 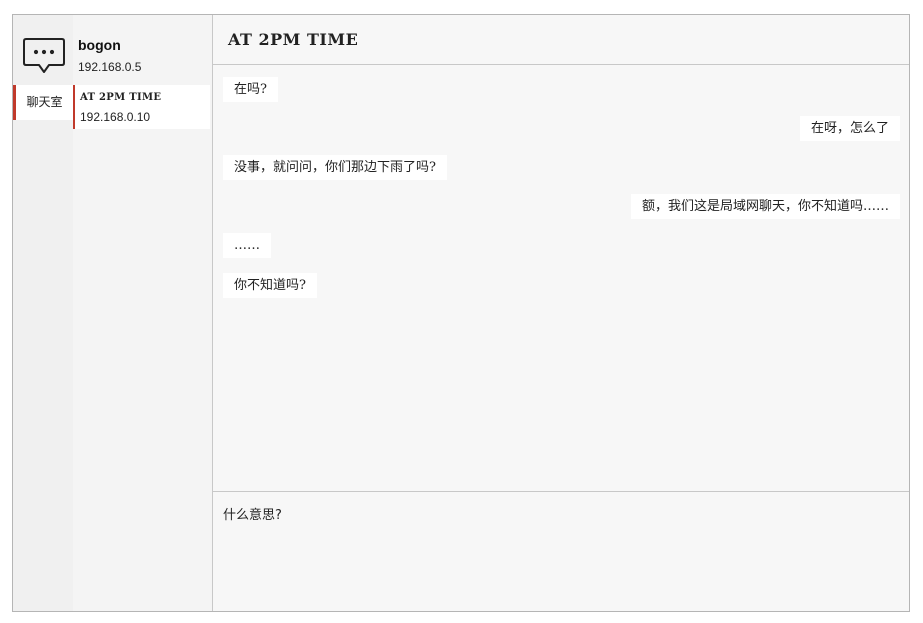 I want to click on chat-header: AT 2PM TIME, so click(x=561, y=40).